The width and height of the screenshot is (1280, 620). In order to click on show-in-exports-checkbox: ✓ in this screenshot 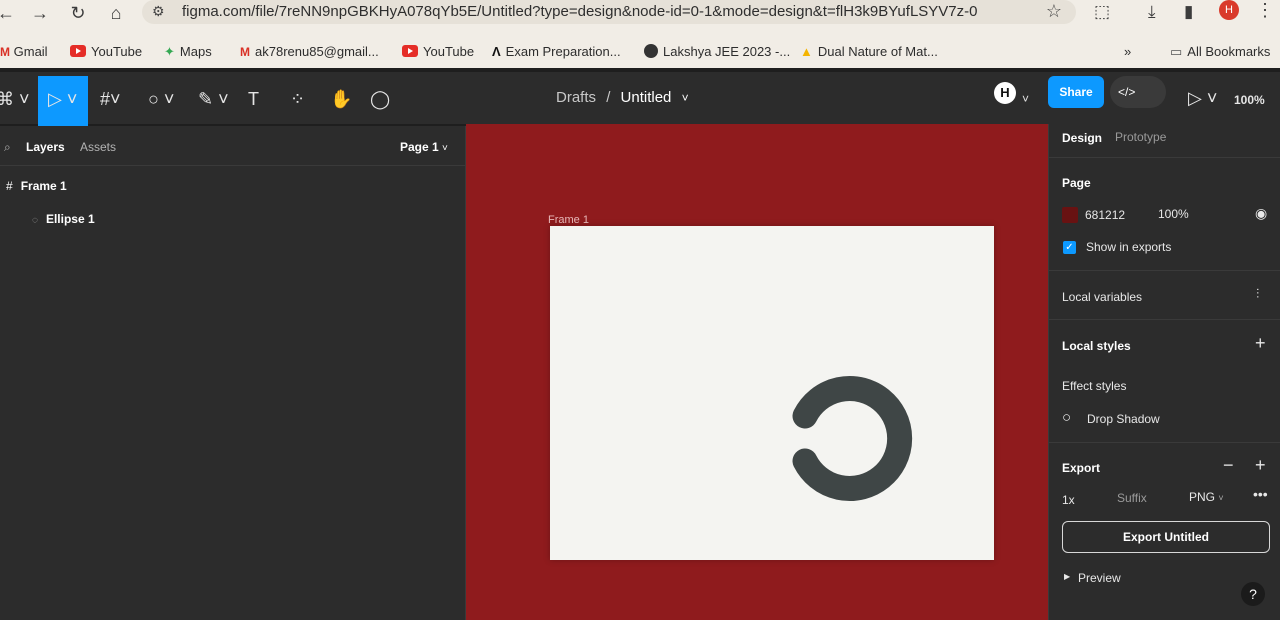, I will do `click(1069, 247)`.